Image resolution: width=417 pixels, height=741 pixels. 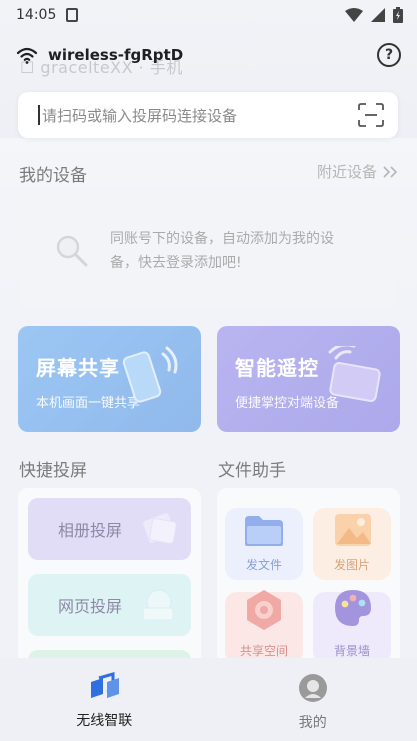 I want to click on device-tip-line1: 同账号下的设备，自动添加为我的设, so click(x=222, y=239).